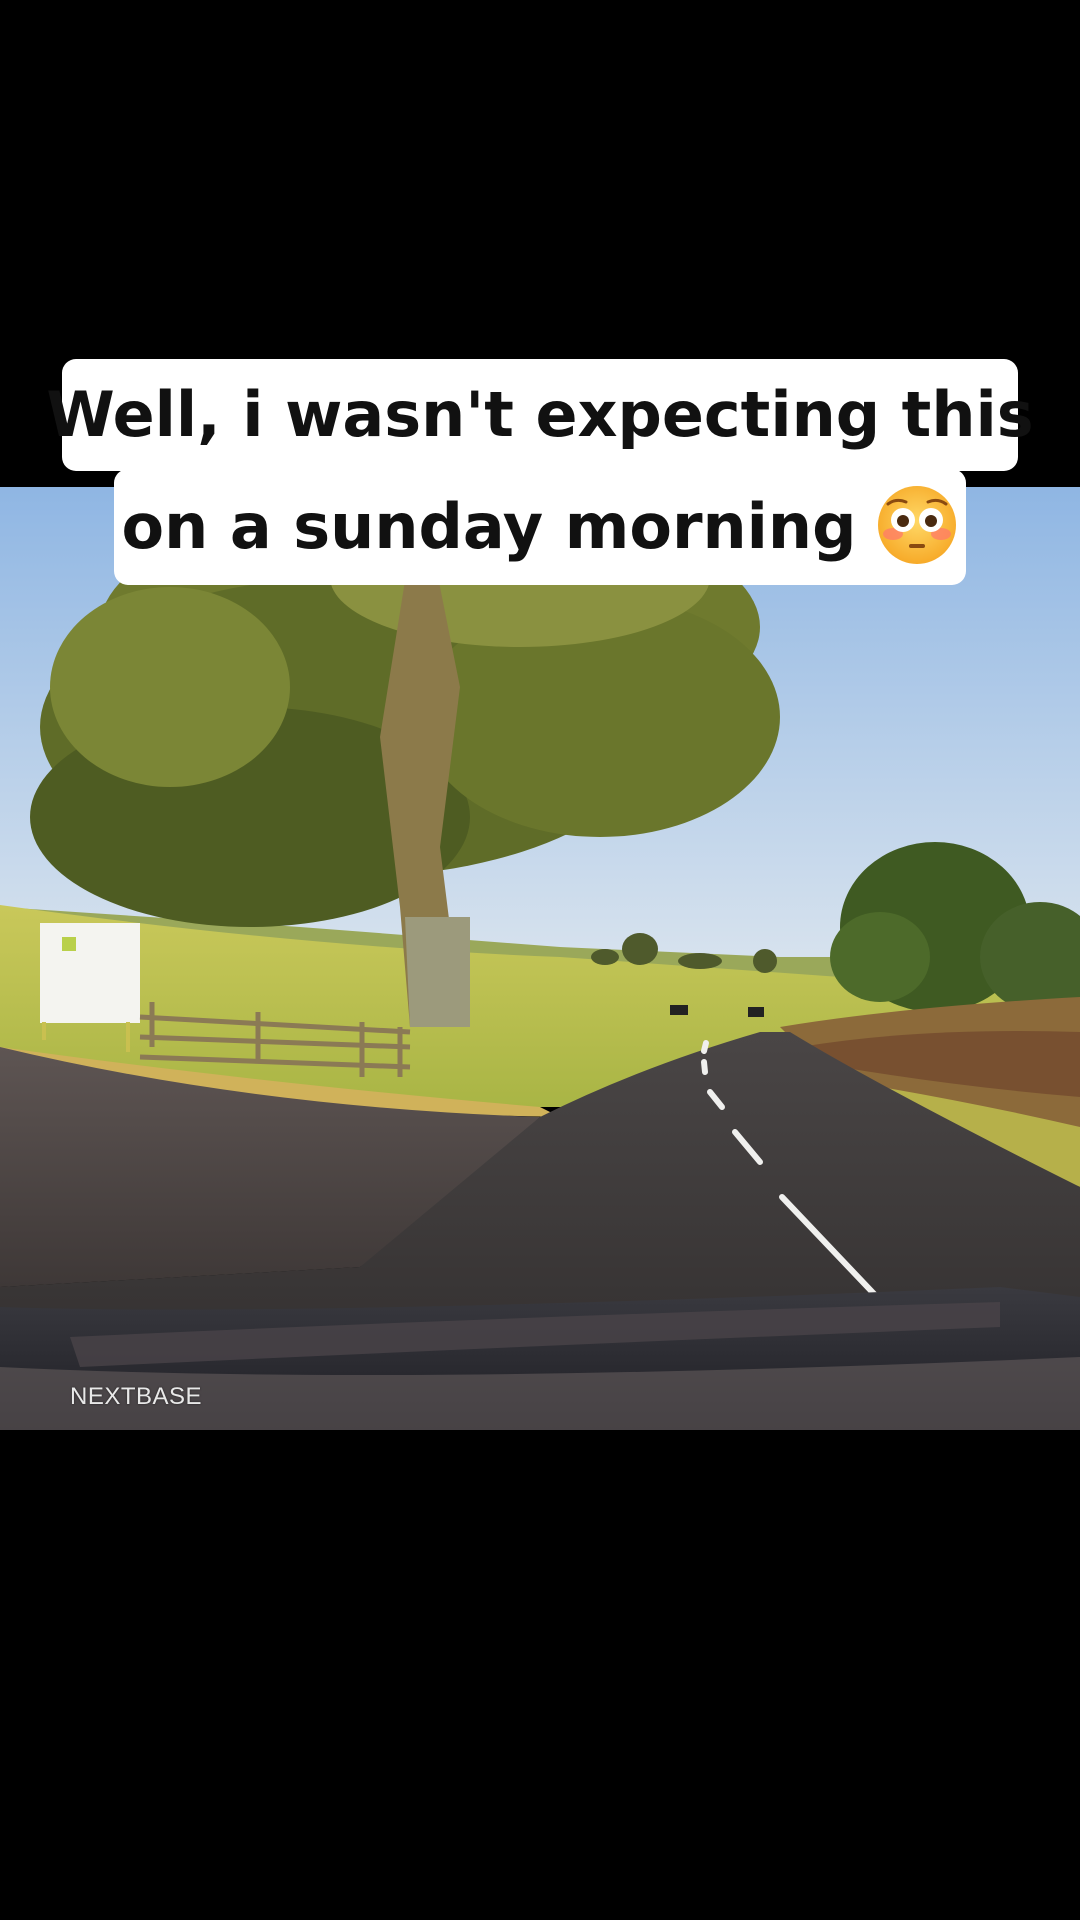 This screenshot has width=1080, height=1920. I want to click on caption-line-2: on a sunday morning, so click(540, 527).